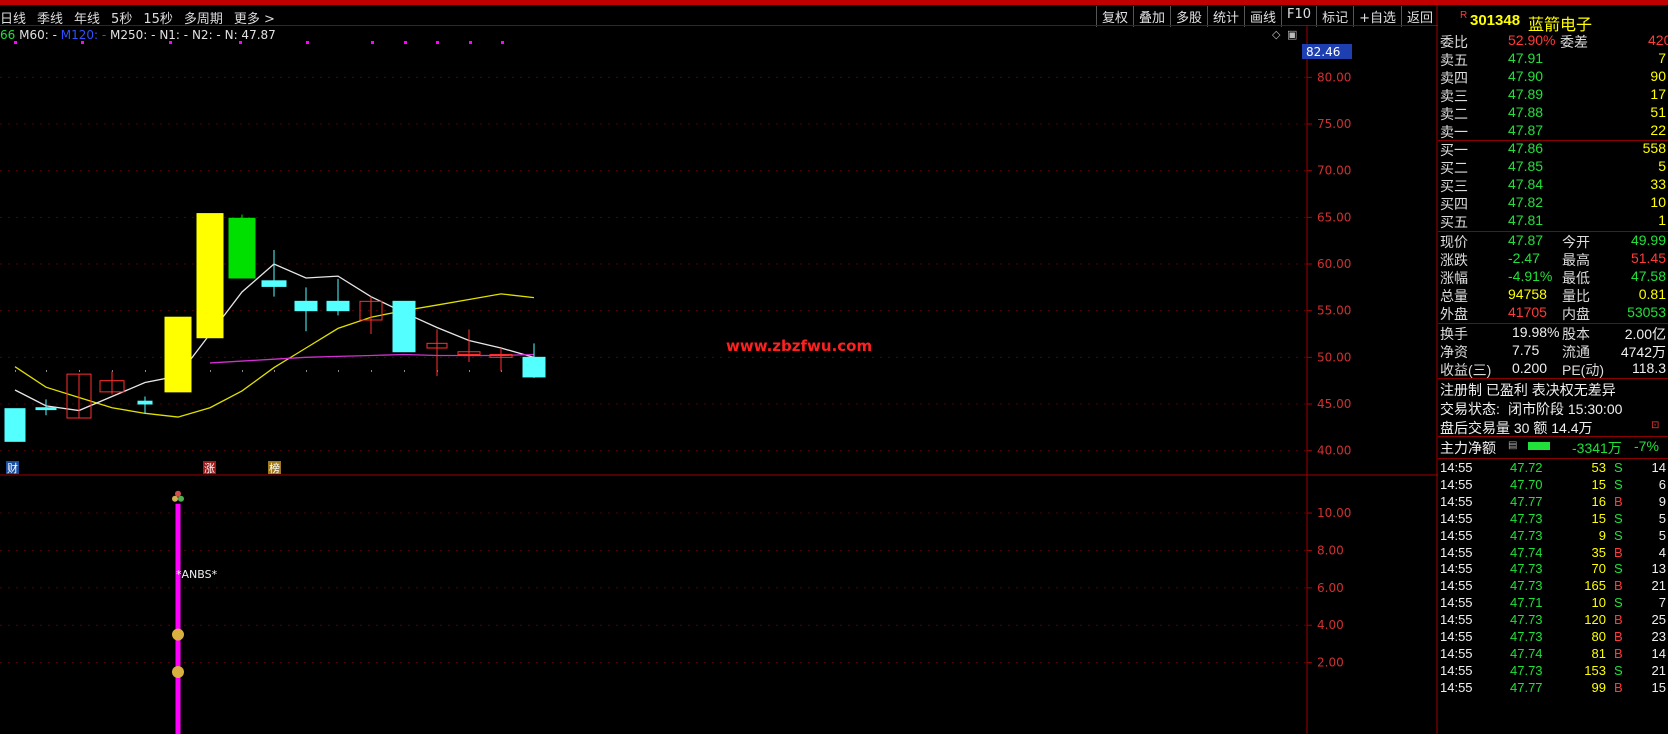 The height and width of the screenshot is (734, 1668). Describe the element at coordinates (1330, 625) in the screenshot. I see `sub-tick-label: 4.00` at that location.